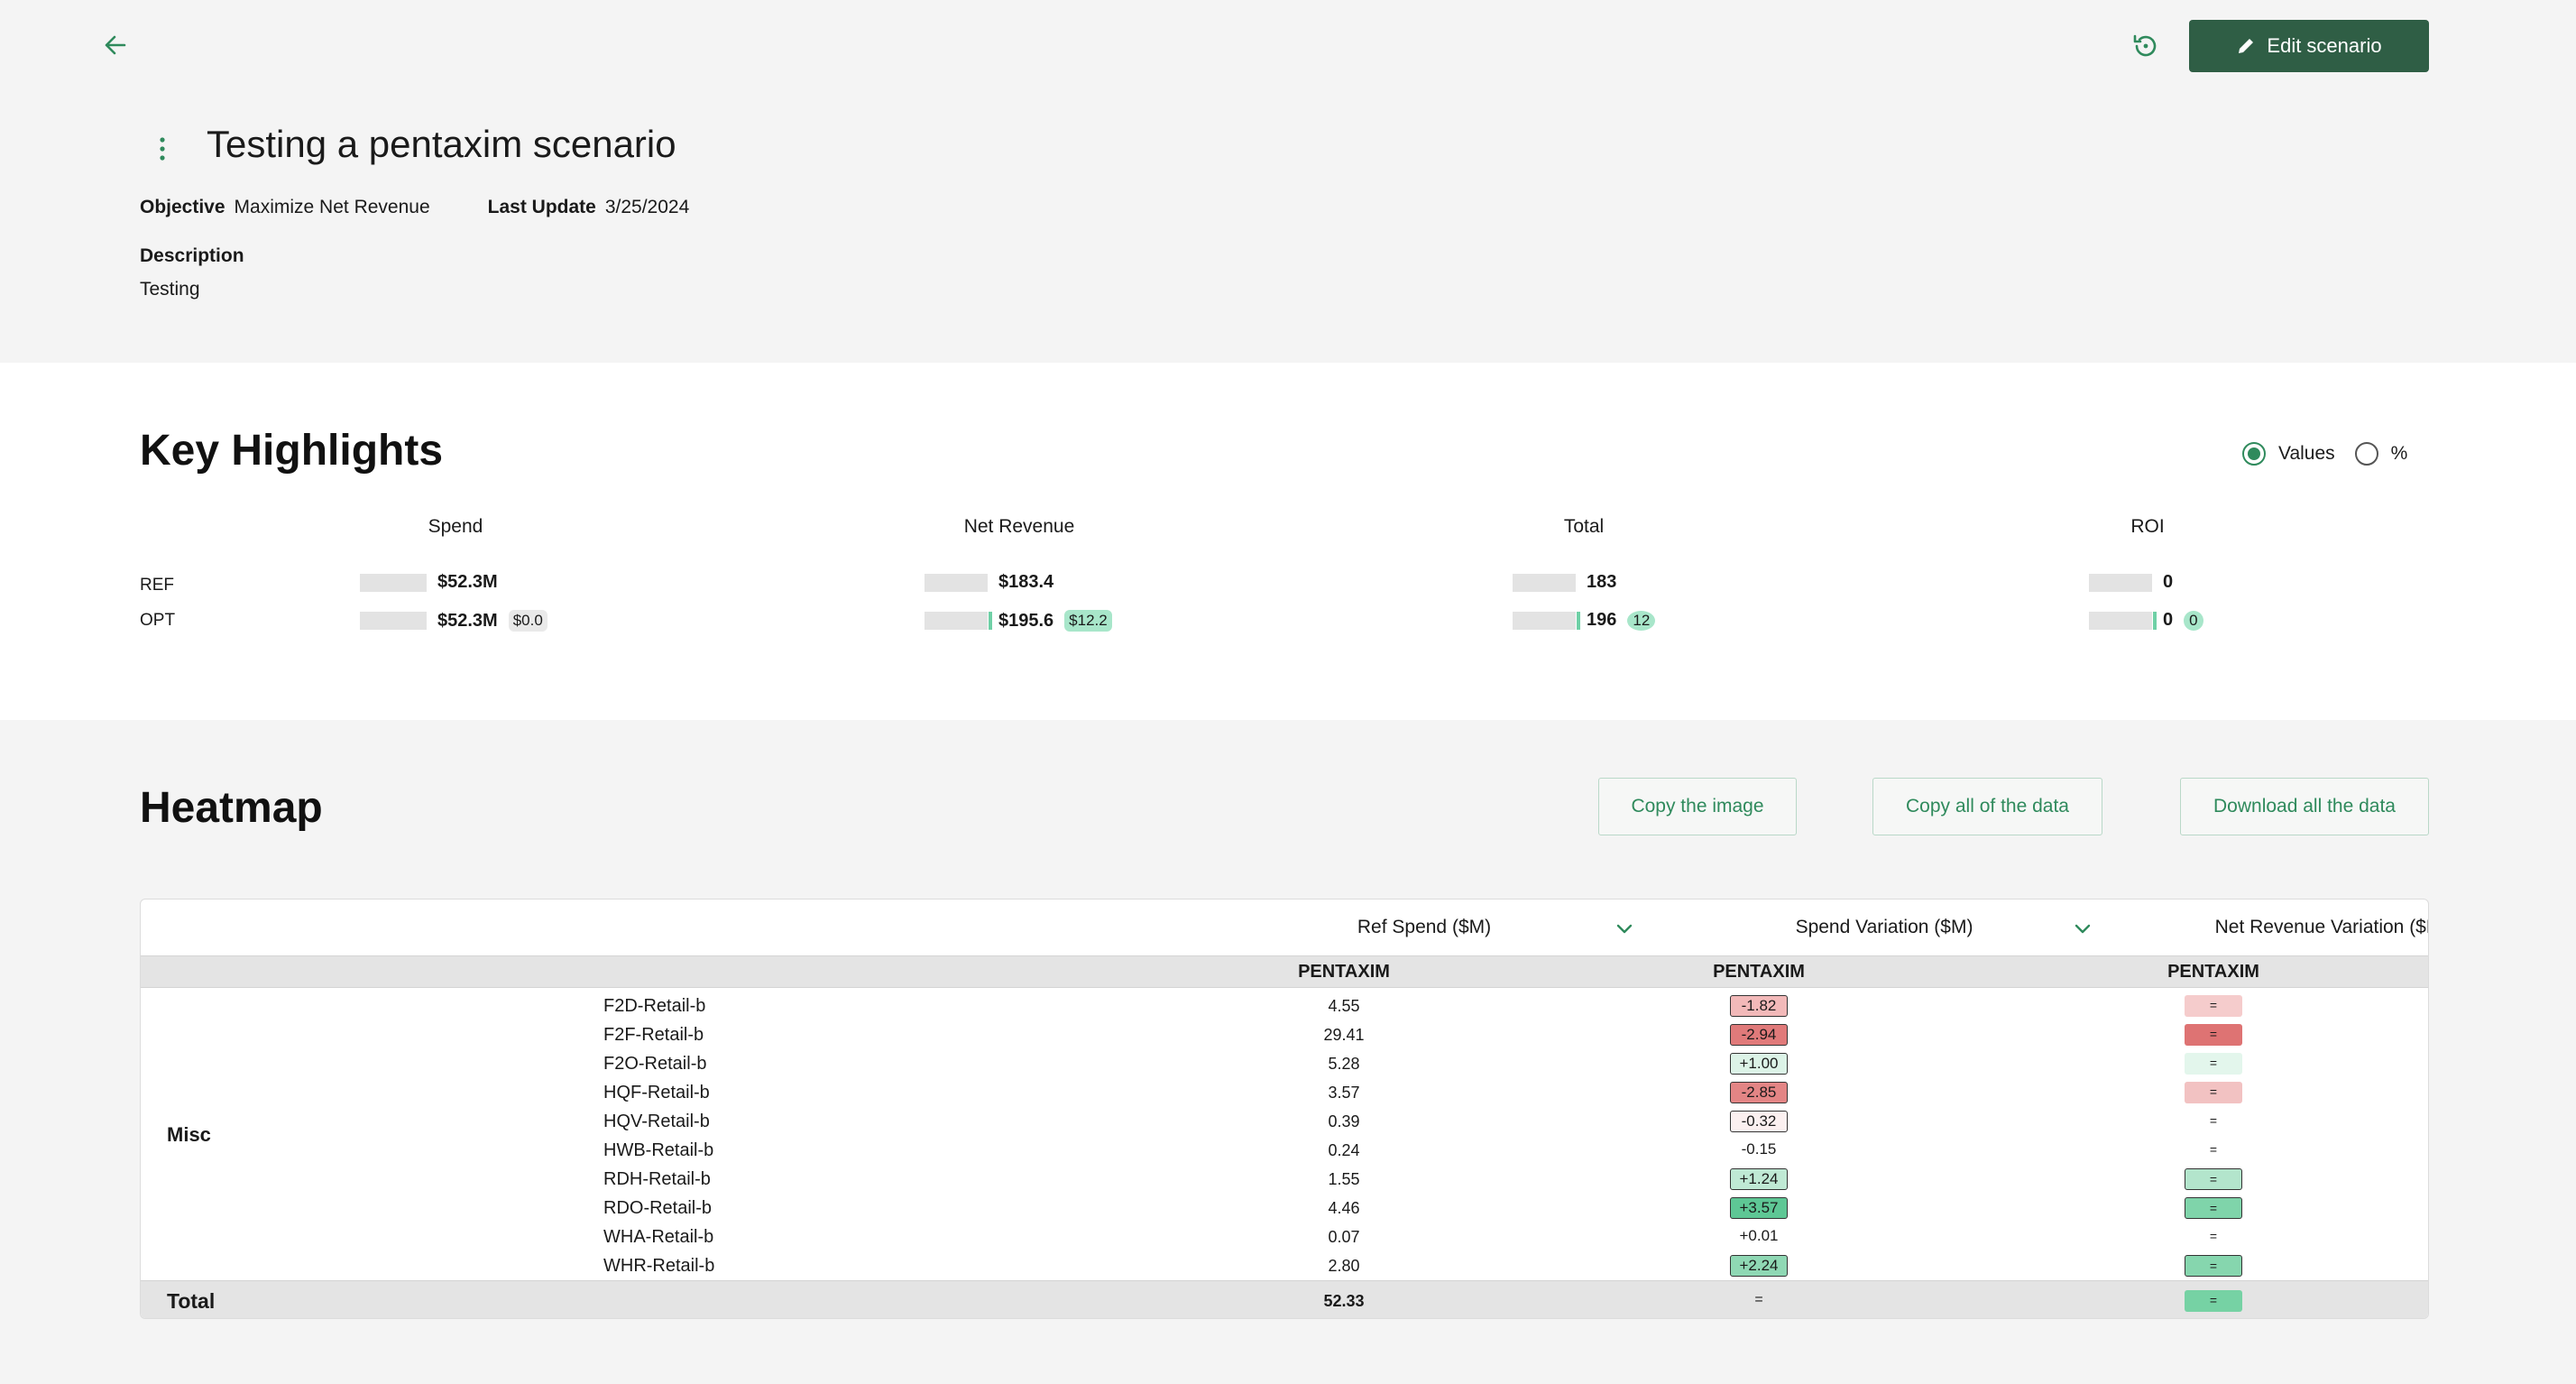  Describe the element at coordinates (1344, 1006) in the screenshot. I see `row-ref-spend: 4.55` at that location.